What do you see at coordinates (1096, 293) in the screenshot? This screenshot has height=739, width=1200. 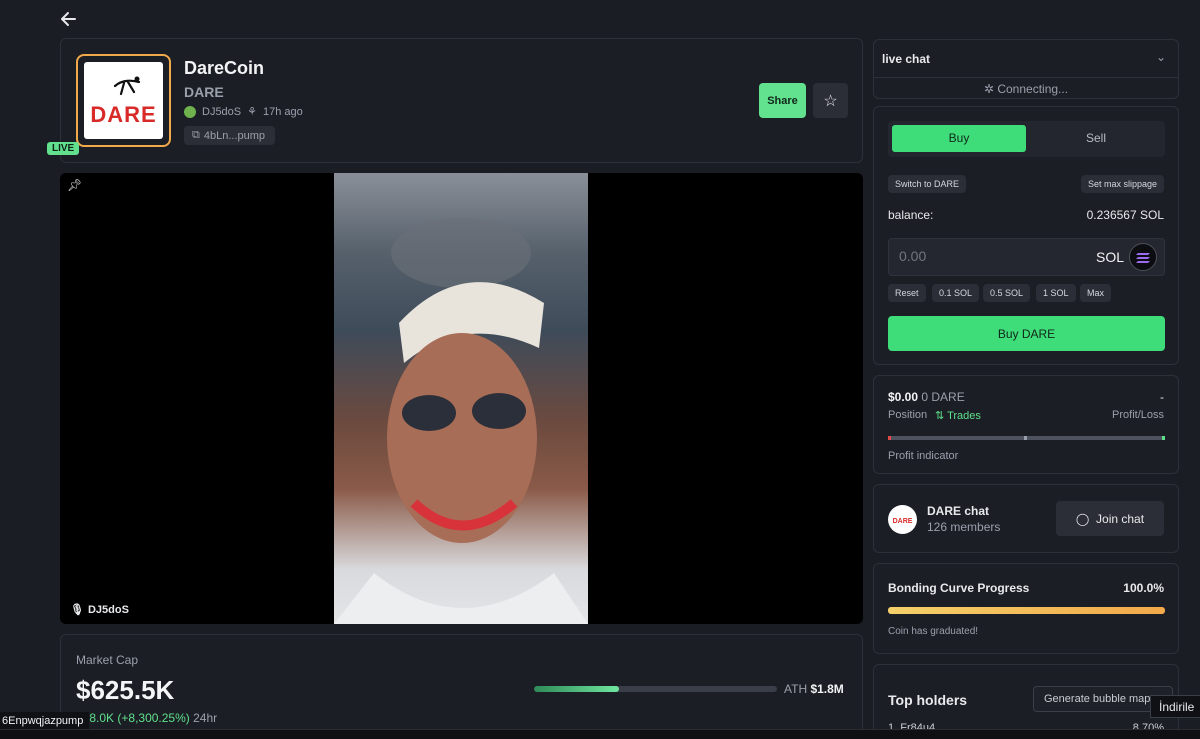 I see `quick-max-button: Max` at bounding box center [1096, 293].